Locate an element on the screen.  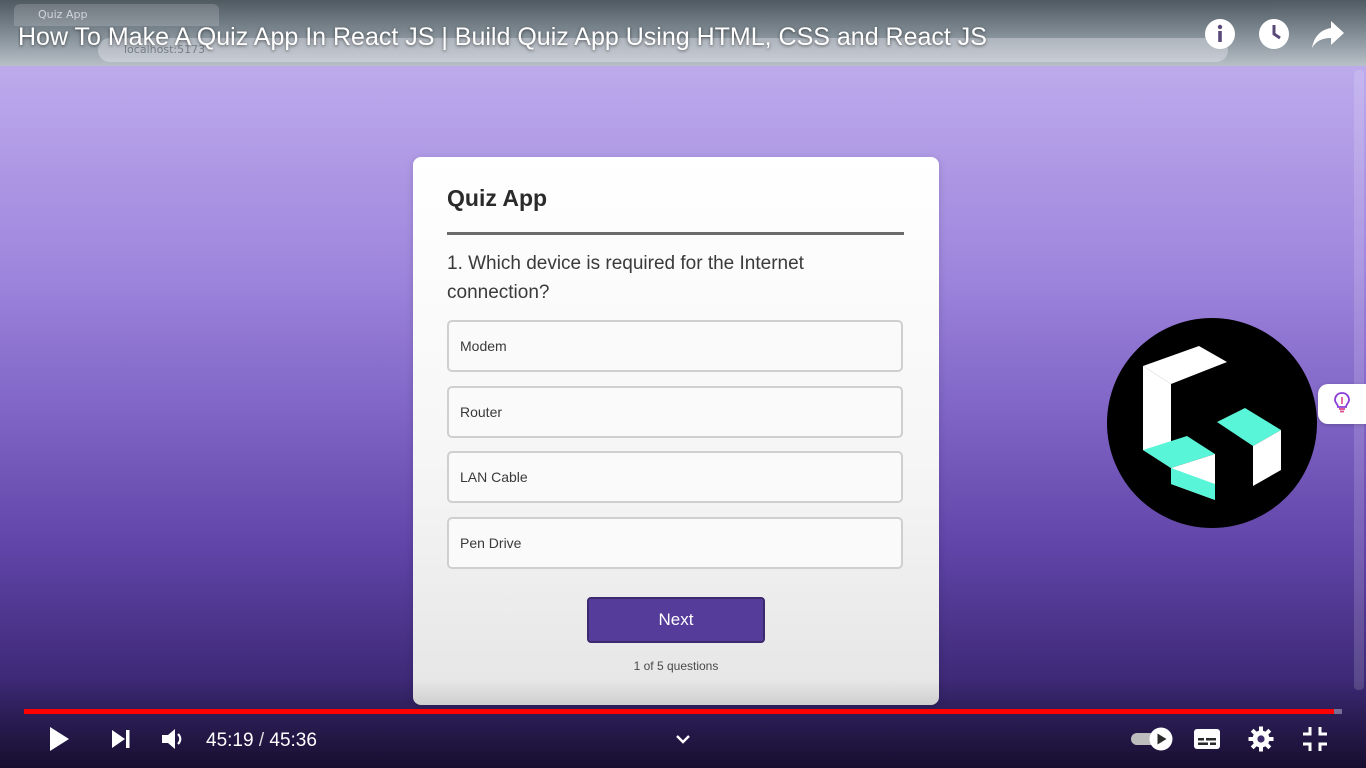
browser-scrollbar is located at coordinates (1359, 380).